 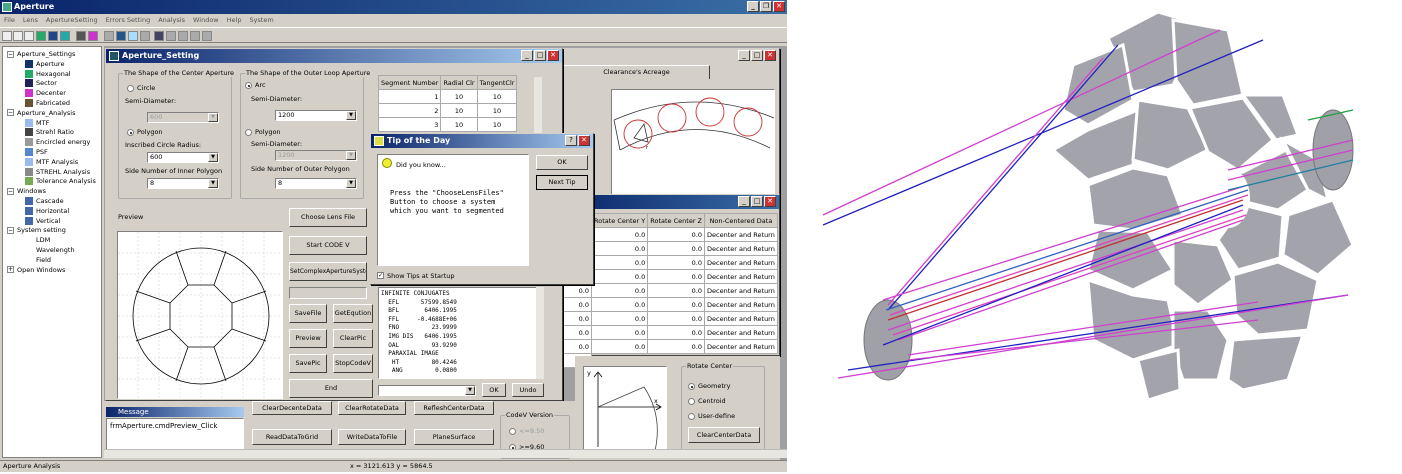 I want to click on arc-radio, so click(x=248, y=85).